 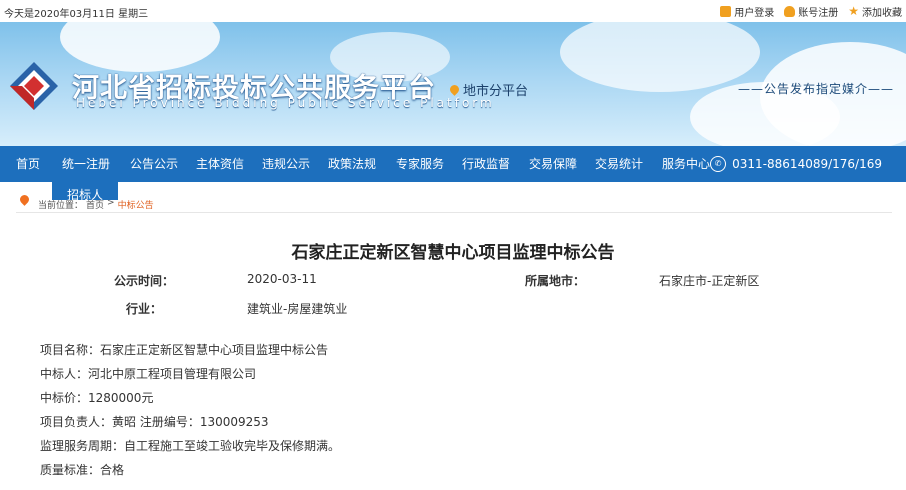 I want to click on register-icon, so click(x=790, y=11).